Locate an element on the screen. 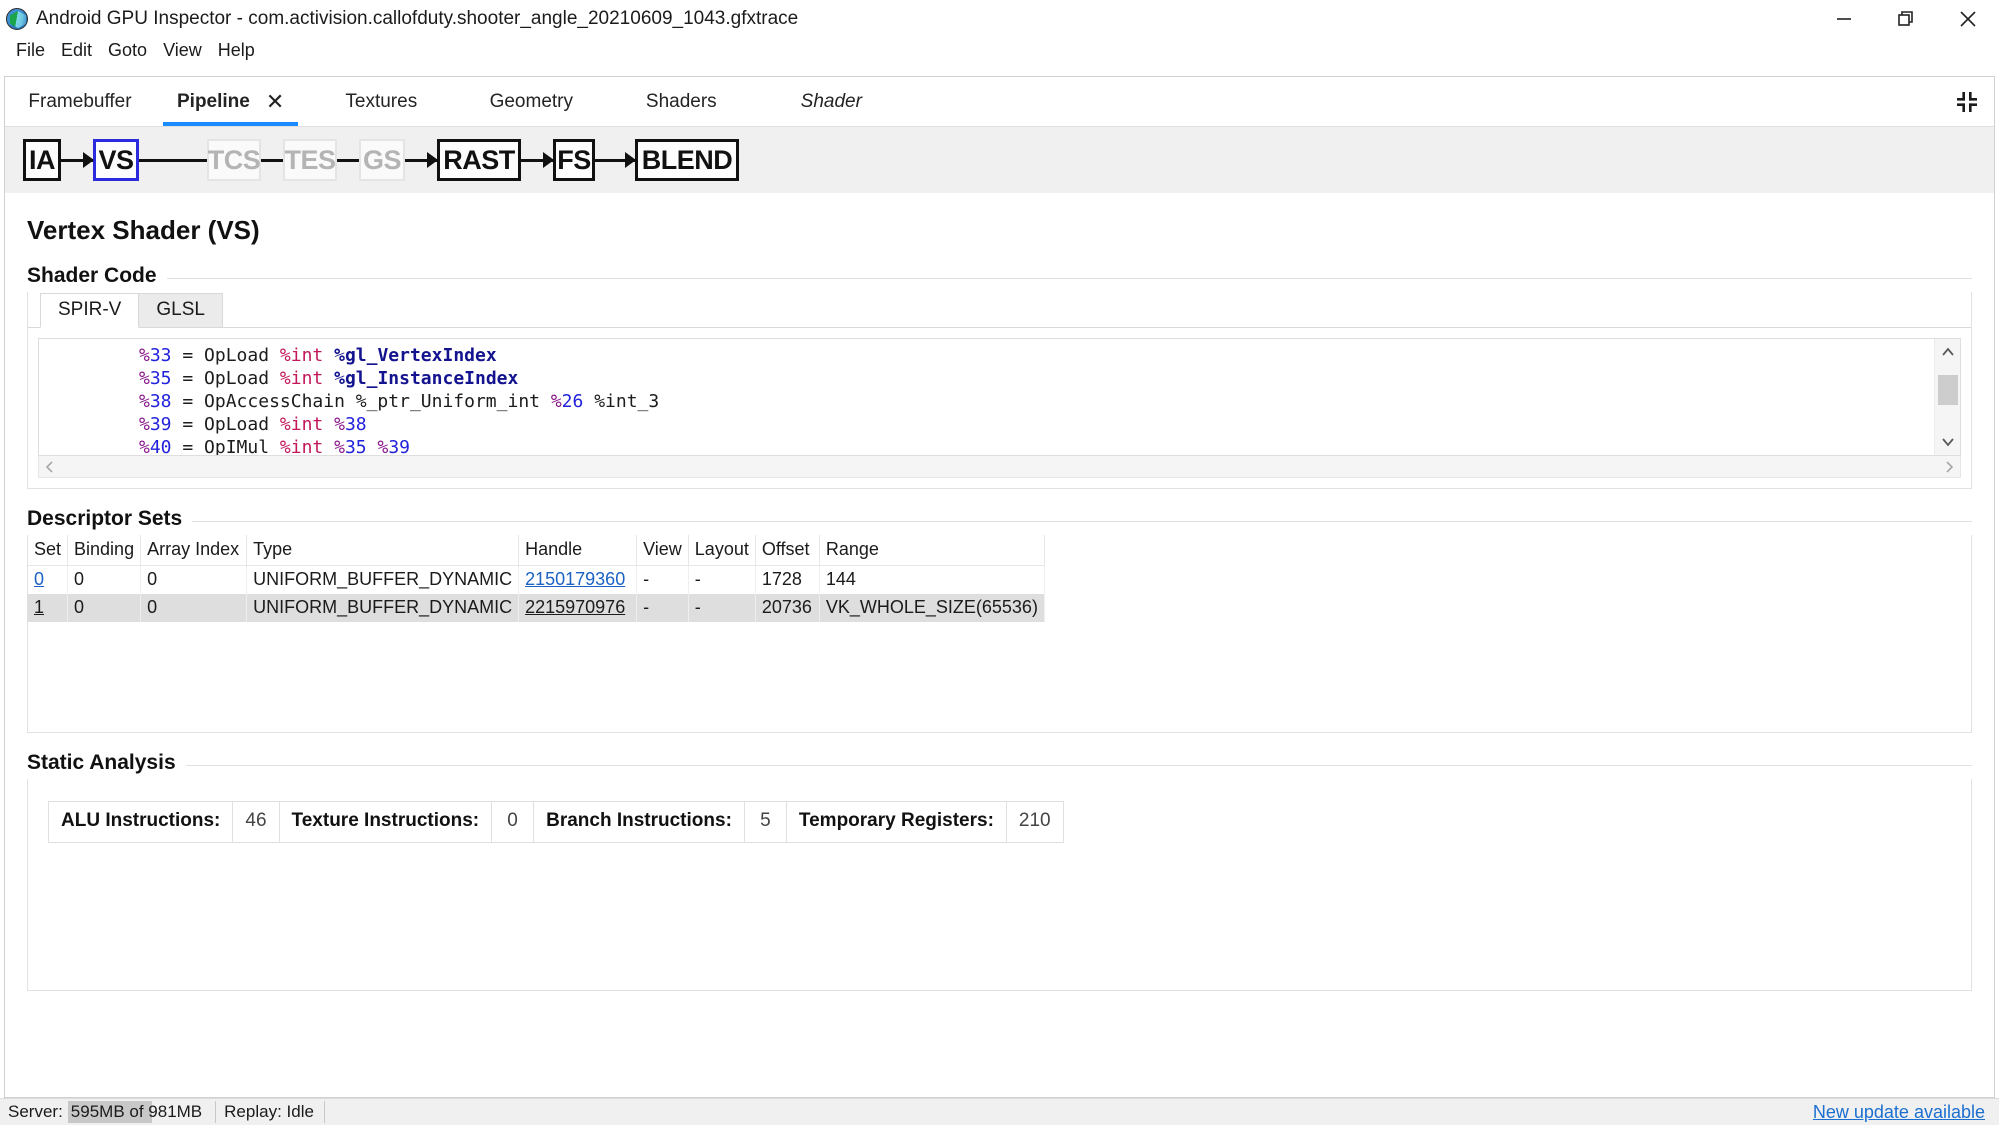  menu-item-edit: Edit is located at coordinates (76, 51).